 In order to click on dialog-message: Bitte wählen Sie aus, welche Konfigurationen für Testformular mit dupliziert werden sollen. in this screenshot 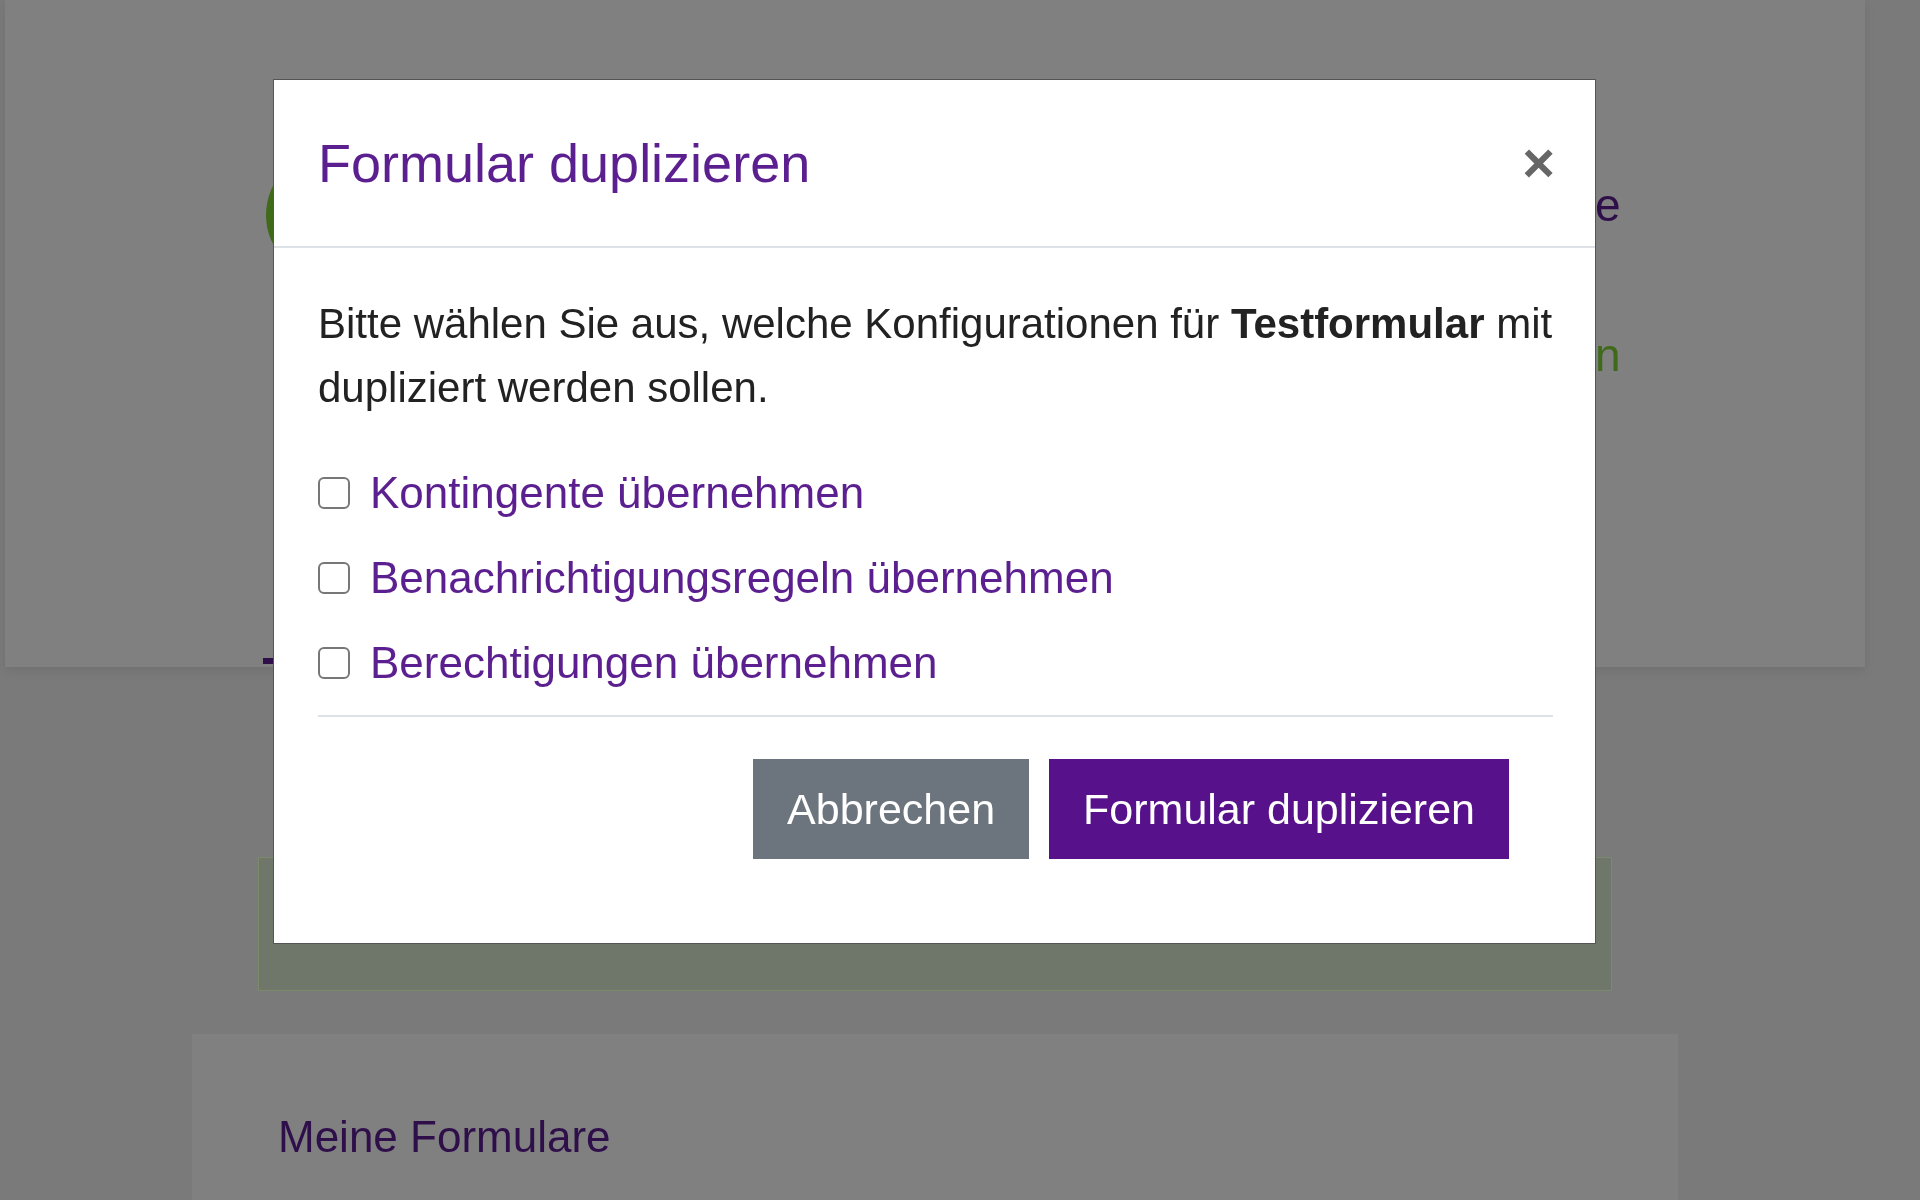, I will do `click(935, 356)`.